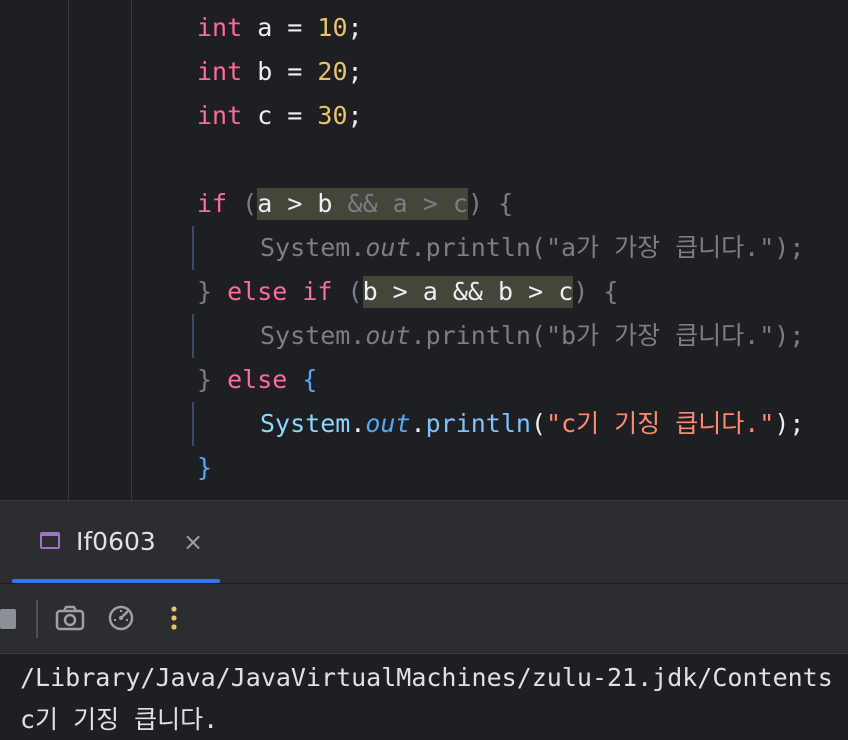 The width and height of the screenshot is (848, 740). I want to click on tab-label: If0603, so click(116, 541).